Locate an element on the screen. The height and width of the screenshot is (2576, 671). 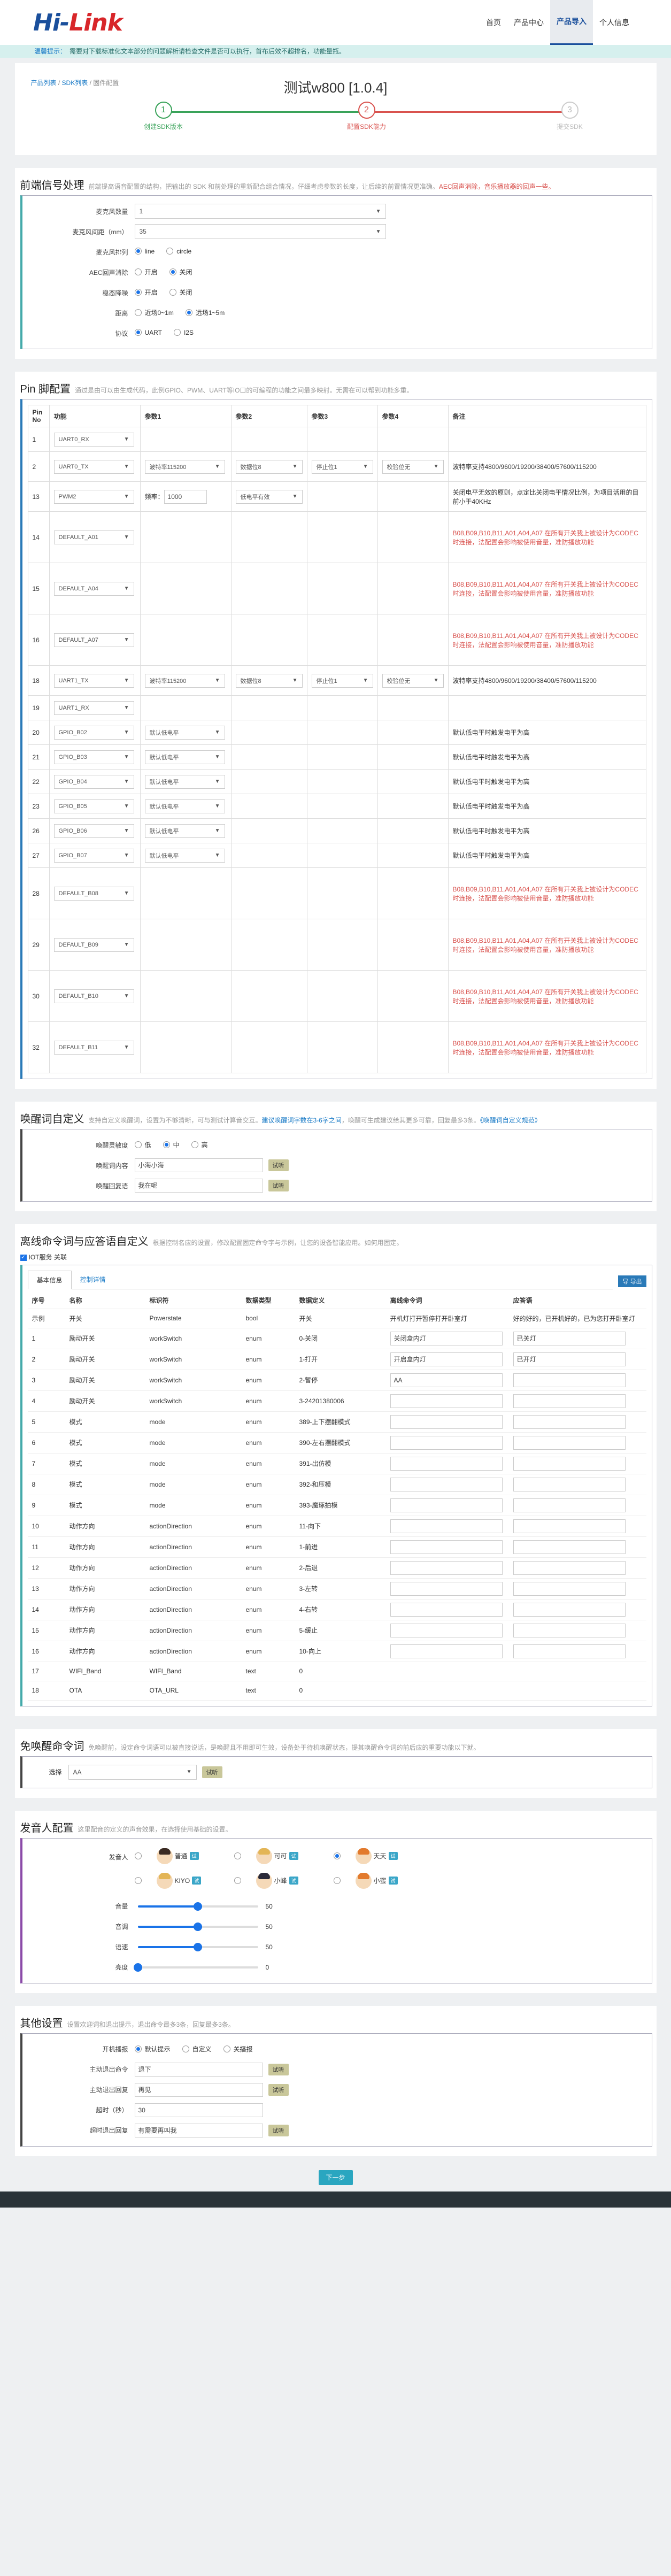
pin-func-select: UART0_TX ▼ is located at coordinates (93, 466).